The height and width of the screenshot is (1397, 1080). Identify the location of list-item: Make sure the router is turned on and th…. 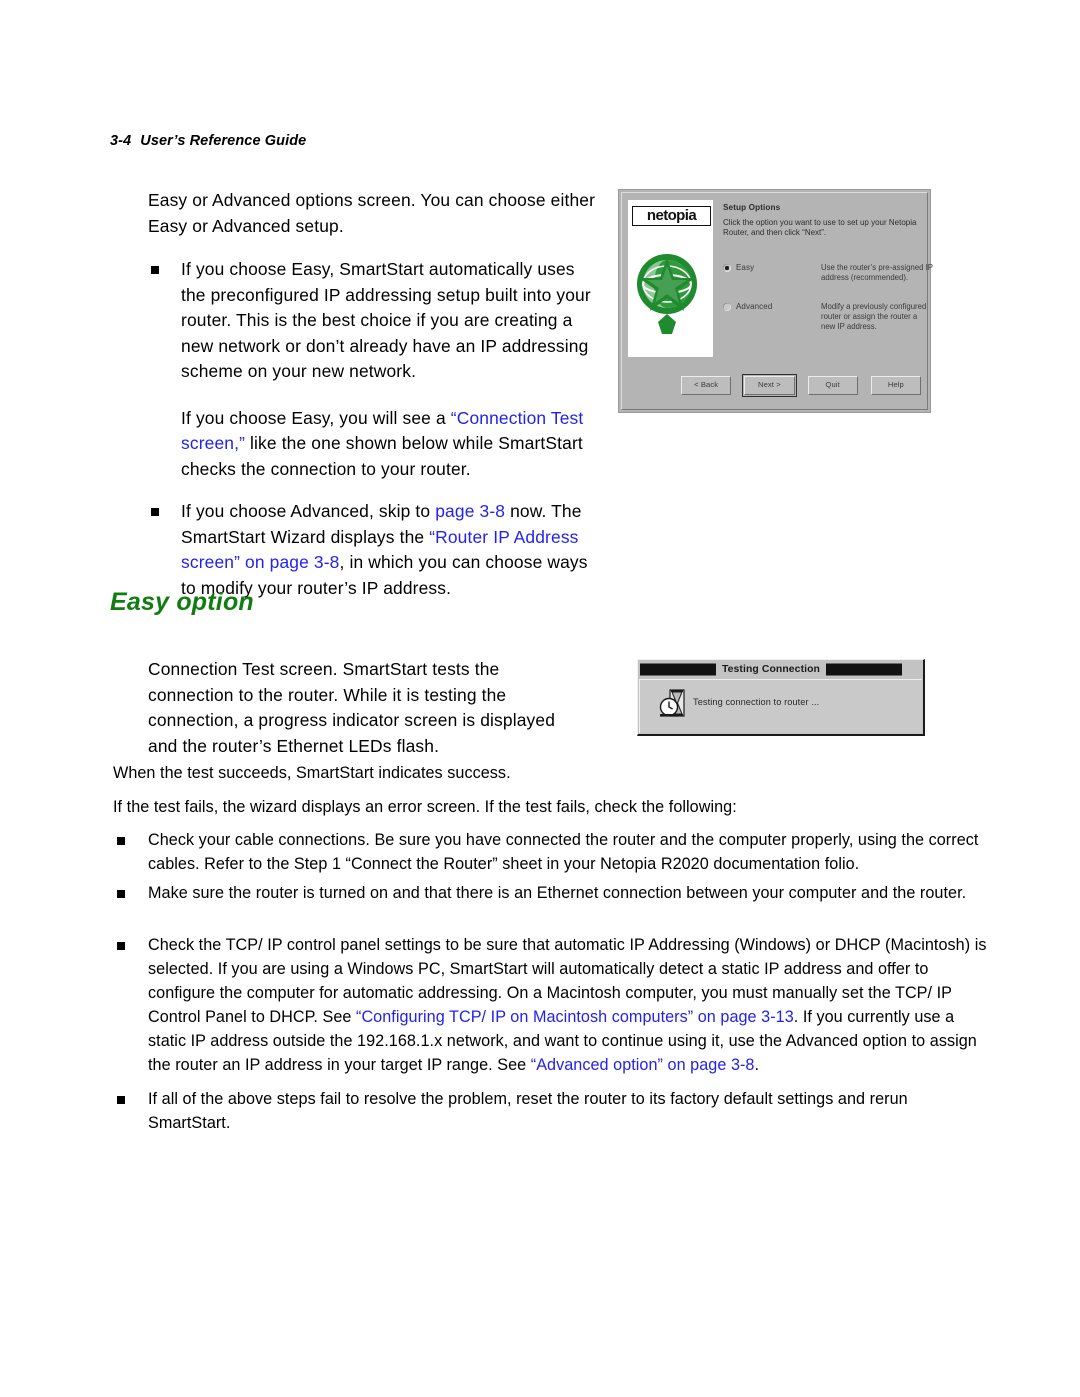
(552, 894).